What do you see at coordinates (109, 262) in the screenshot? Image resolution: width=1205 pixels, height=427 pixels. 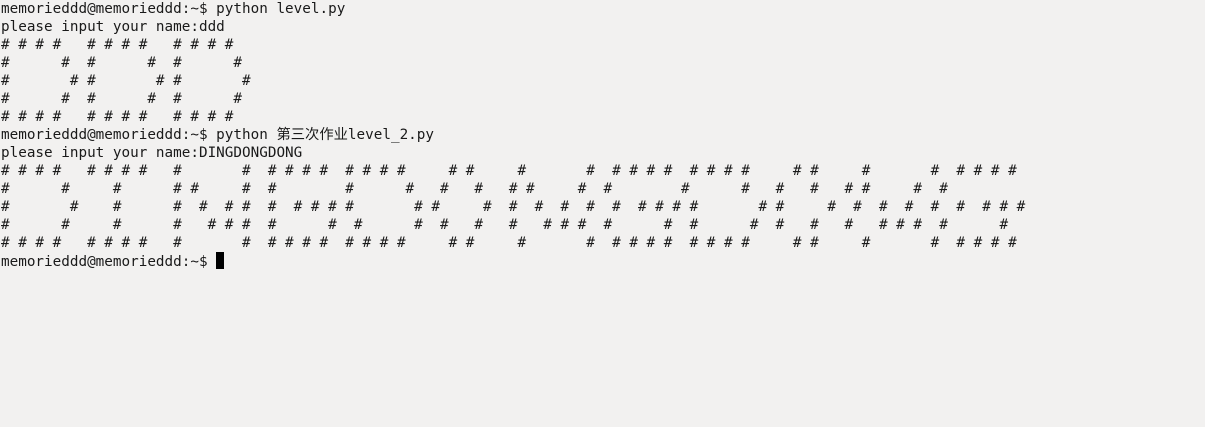 I see `shell-prompt: memorieddd@memorieddd:~$` at bounding box center [109, 262].